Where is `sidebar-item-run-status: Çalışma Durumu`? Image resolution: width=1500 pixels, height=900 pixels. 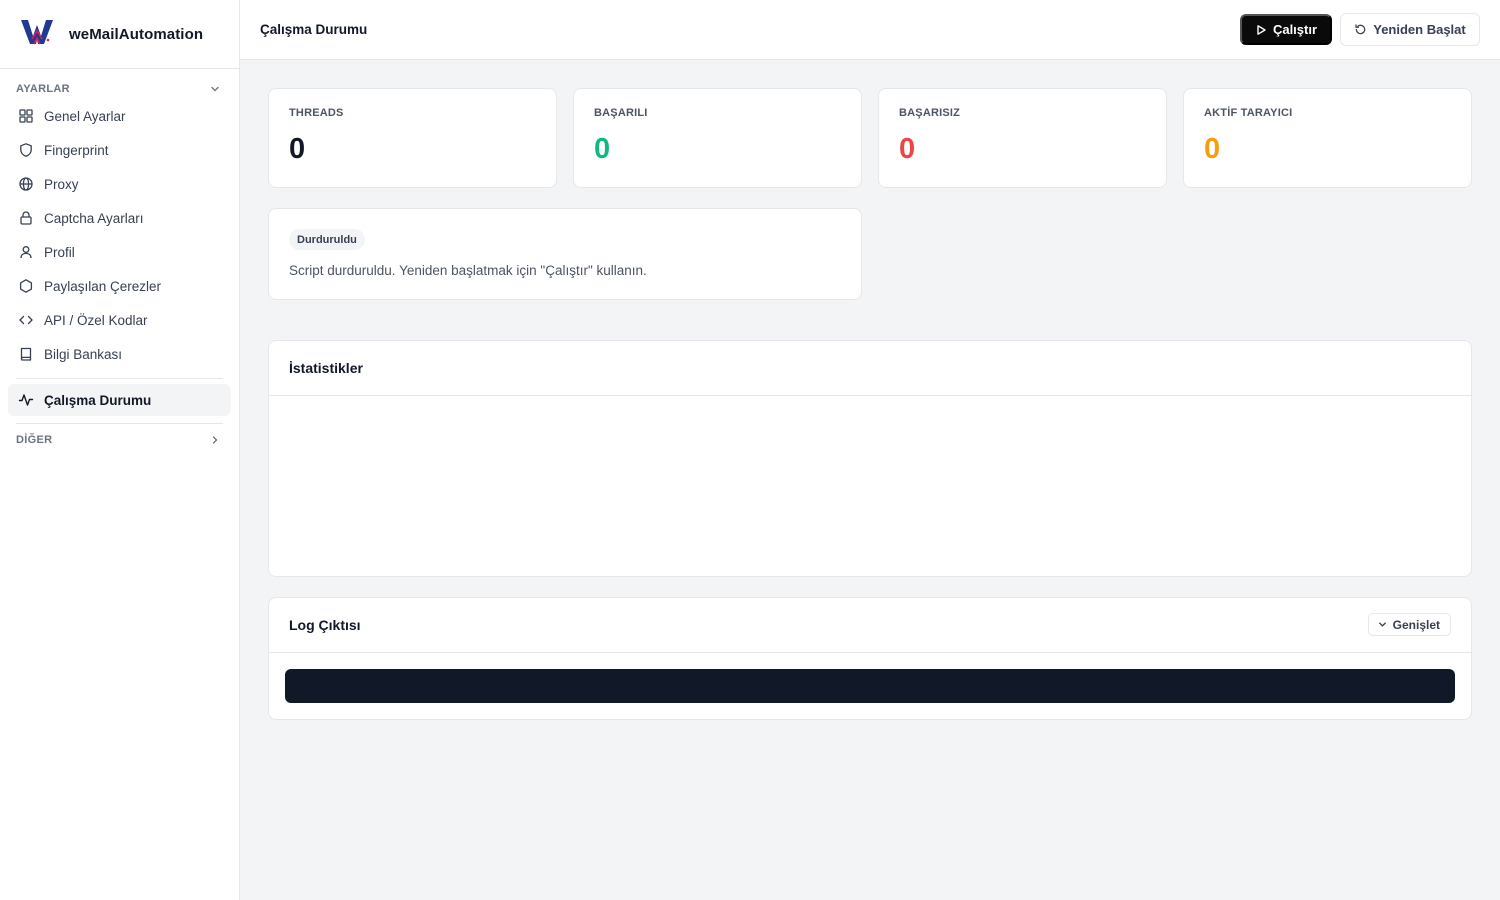
sidebar-item-run-status: Çalışma Durumu is located at coordinates (119, 400).